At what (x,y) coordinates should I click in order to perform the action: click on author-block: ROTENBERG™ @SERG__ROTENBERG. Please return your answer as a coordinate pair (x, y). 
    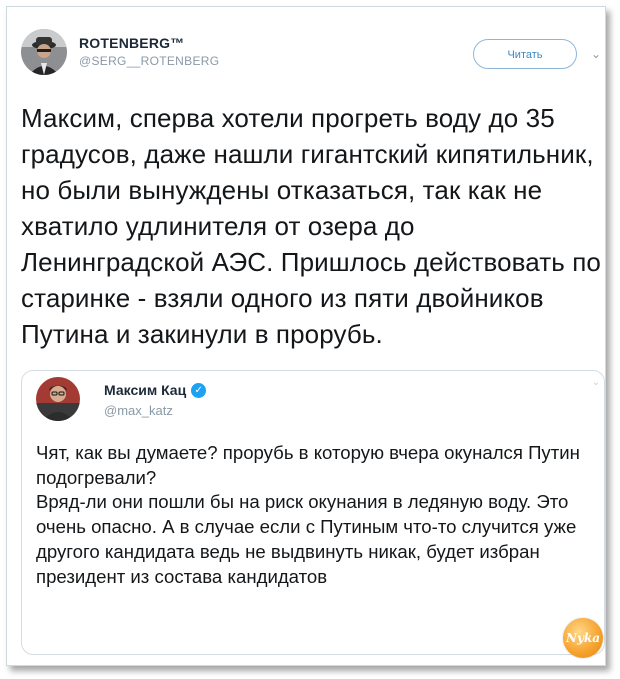
    Looking at the image, I should click on (149, 51).